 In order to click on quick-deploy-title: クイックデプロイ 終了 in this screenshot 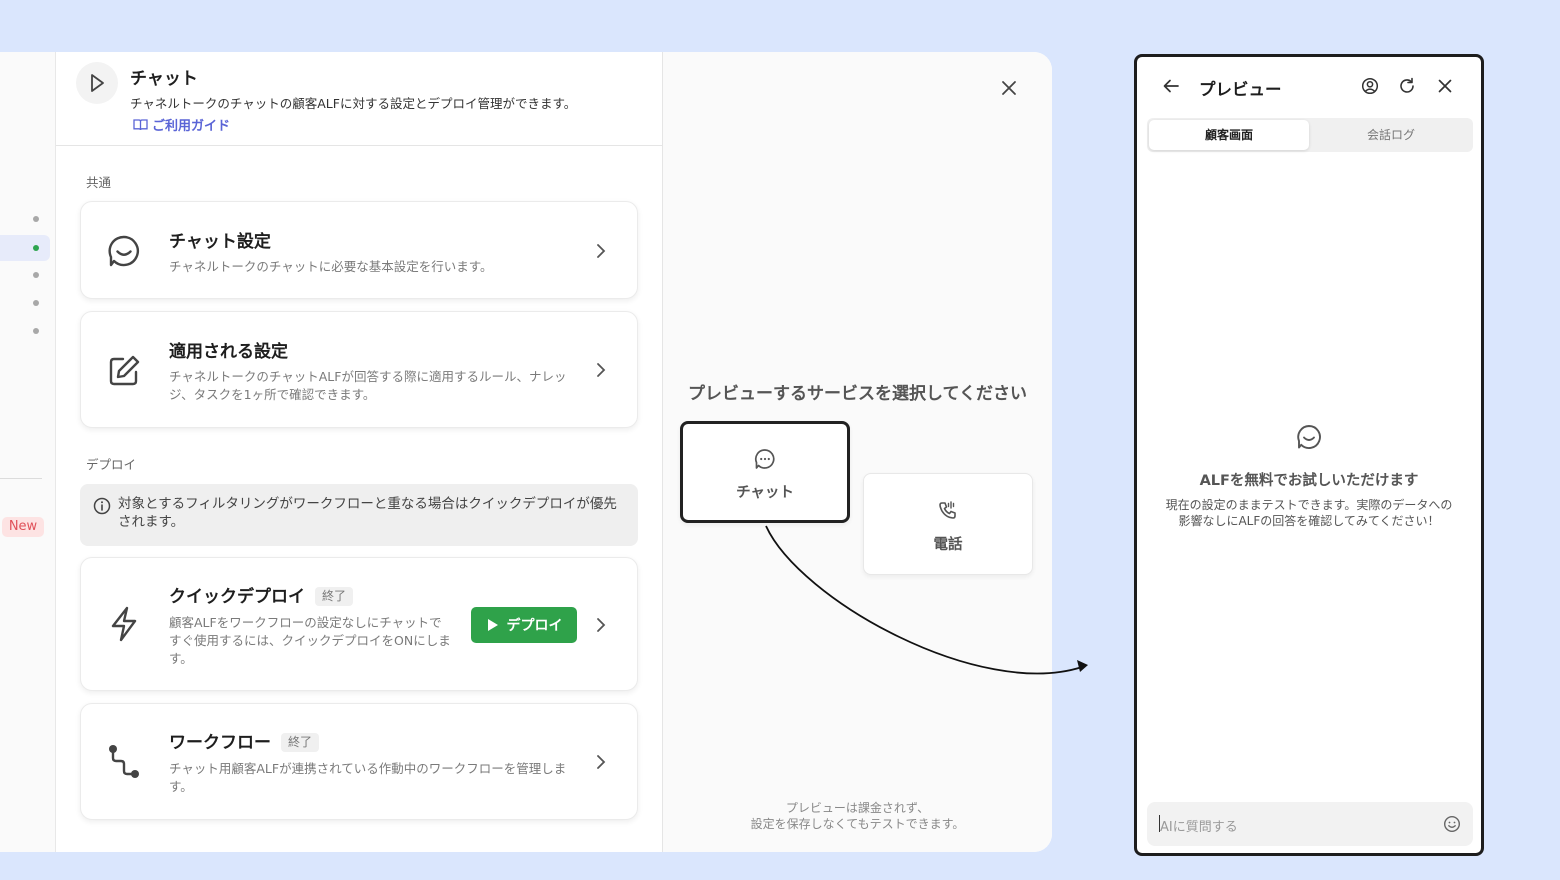, I will do `click(261, 594)`.